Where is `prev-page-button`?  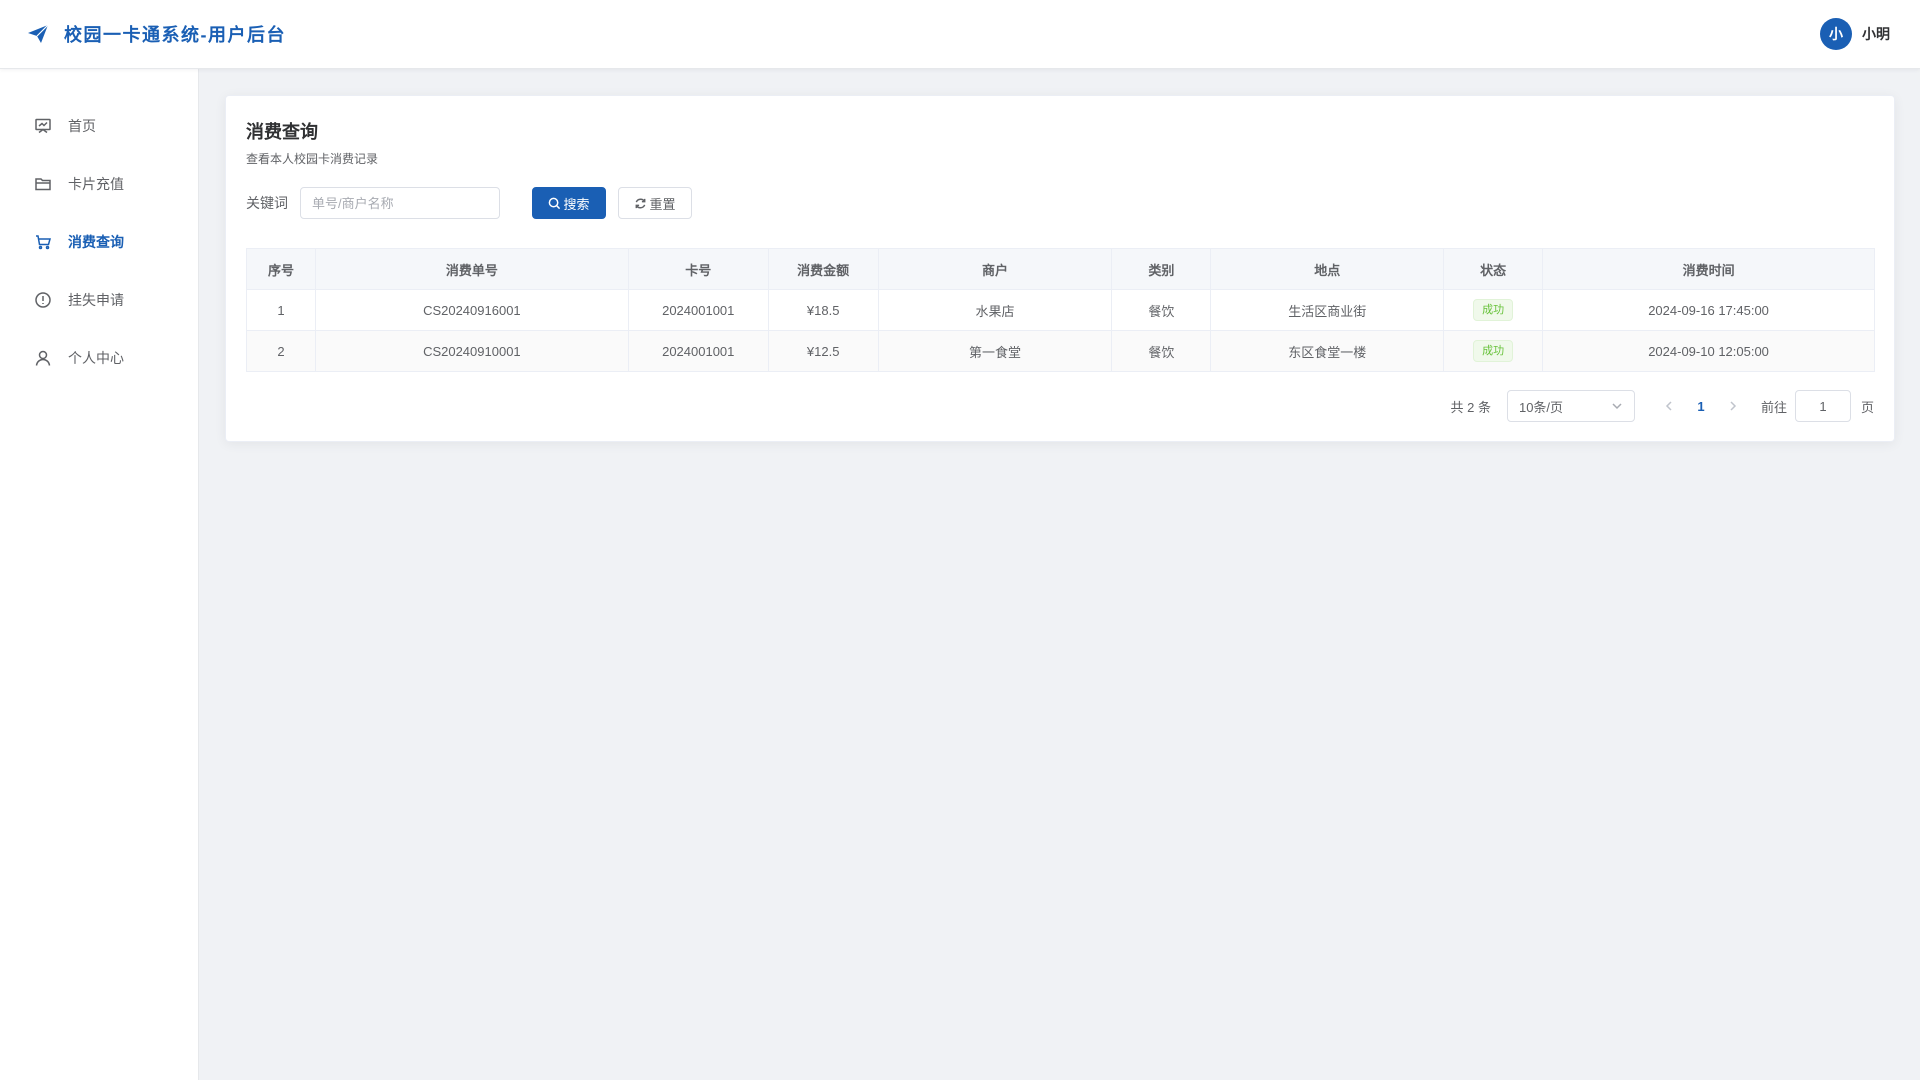
prev-page-button is located at coordinates (1669, 406).